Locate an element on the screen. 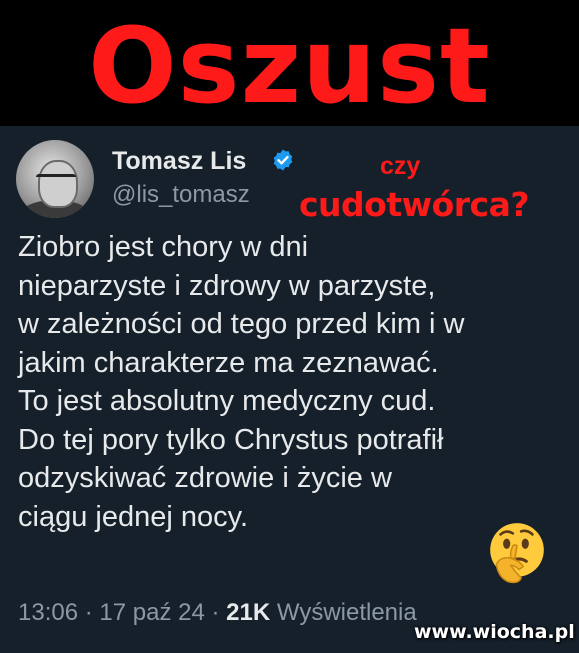  tweet-line: Ziobro jest chory w dni is located at coordinates (163, 247).